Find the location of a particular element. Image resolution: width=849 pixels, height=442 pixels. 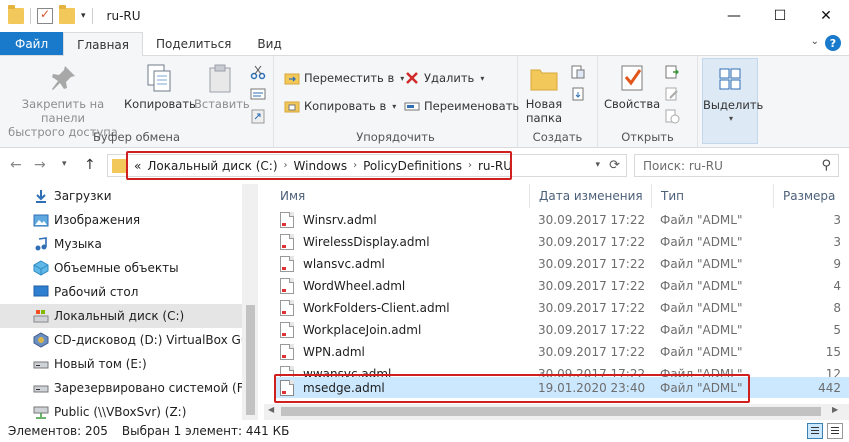

table-row: WPN.adml 30.09.2017 17:22 Файл "ADML" 15 is located at coordinates (561, 351).